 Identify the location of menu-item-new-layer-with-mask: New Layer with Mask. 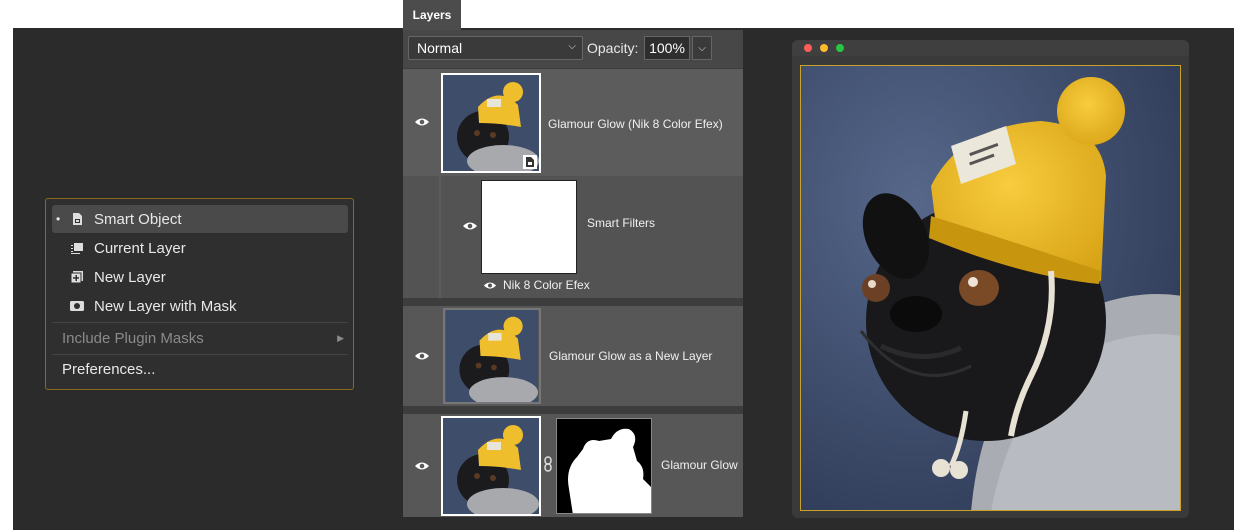
(200, 306).